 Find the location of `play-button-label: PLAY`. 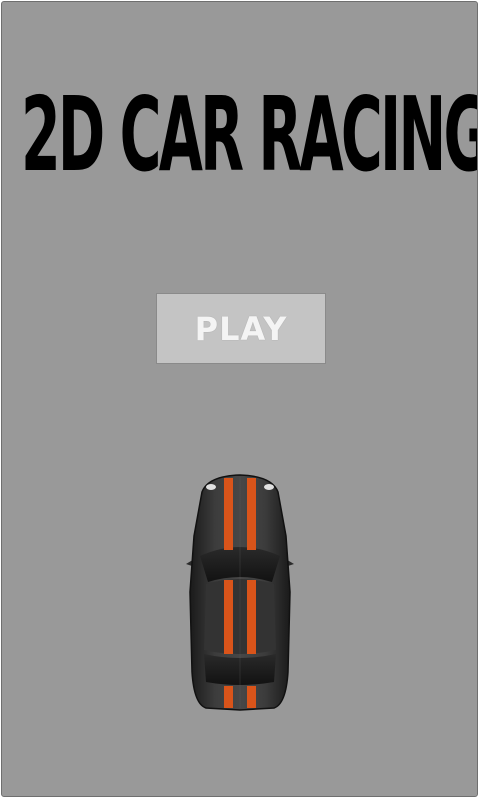

play-button-label: PLAY is located at coordinates (241, 328).